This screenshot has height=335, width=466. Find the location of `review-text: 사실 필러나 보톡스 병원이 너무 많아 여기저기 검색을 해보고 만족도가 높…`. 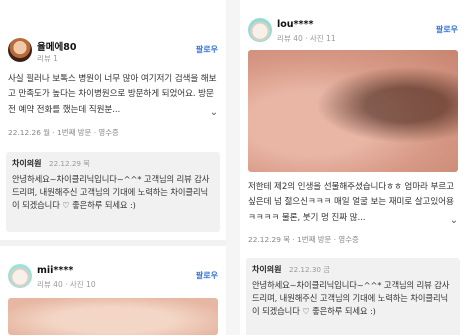

review-text: 사실 필러나 보톡스 병원이 너무 많아 여기저기 검색을 해보고 만족도가 높… is located at coordinates (112, 94).